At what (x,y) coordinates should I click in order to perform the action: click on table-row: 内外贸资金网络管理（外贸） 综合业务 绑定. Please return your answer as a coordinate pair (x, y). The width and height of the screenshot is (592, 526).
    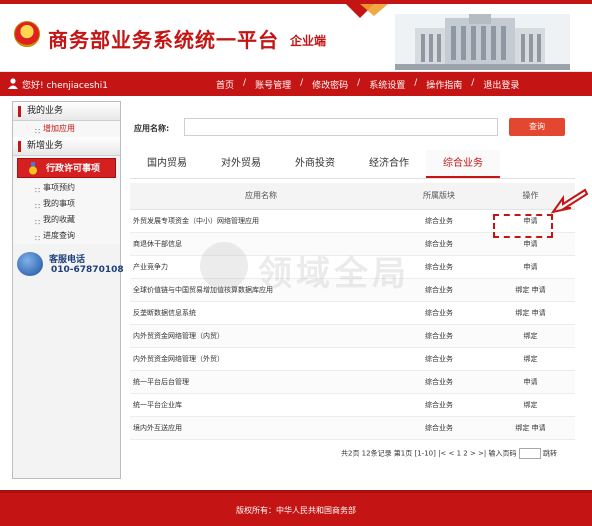
    Looking at the image, I should click on (352, 359).